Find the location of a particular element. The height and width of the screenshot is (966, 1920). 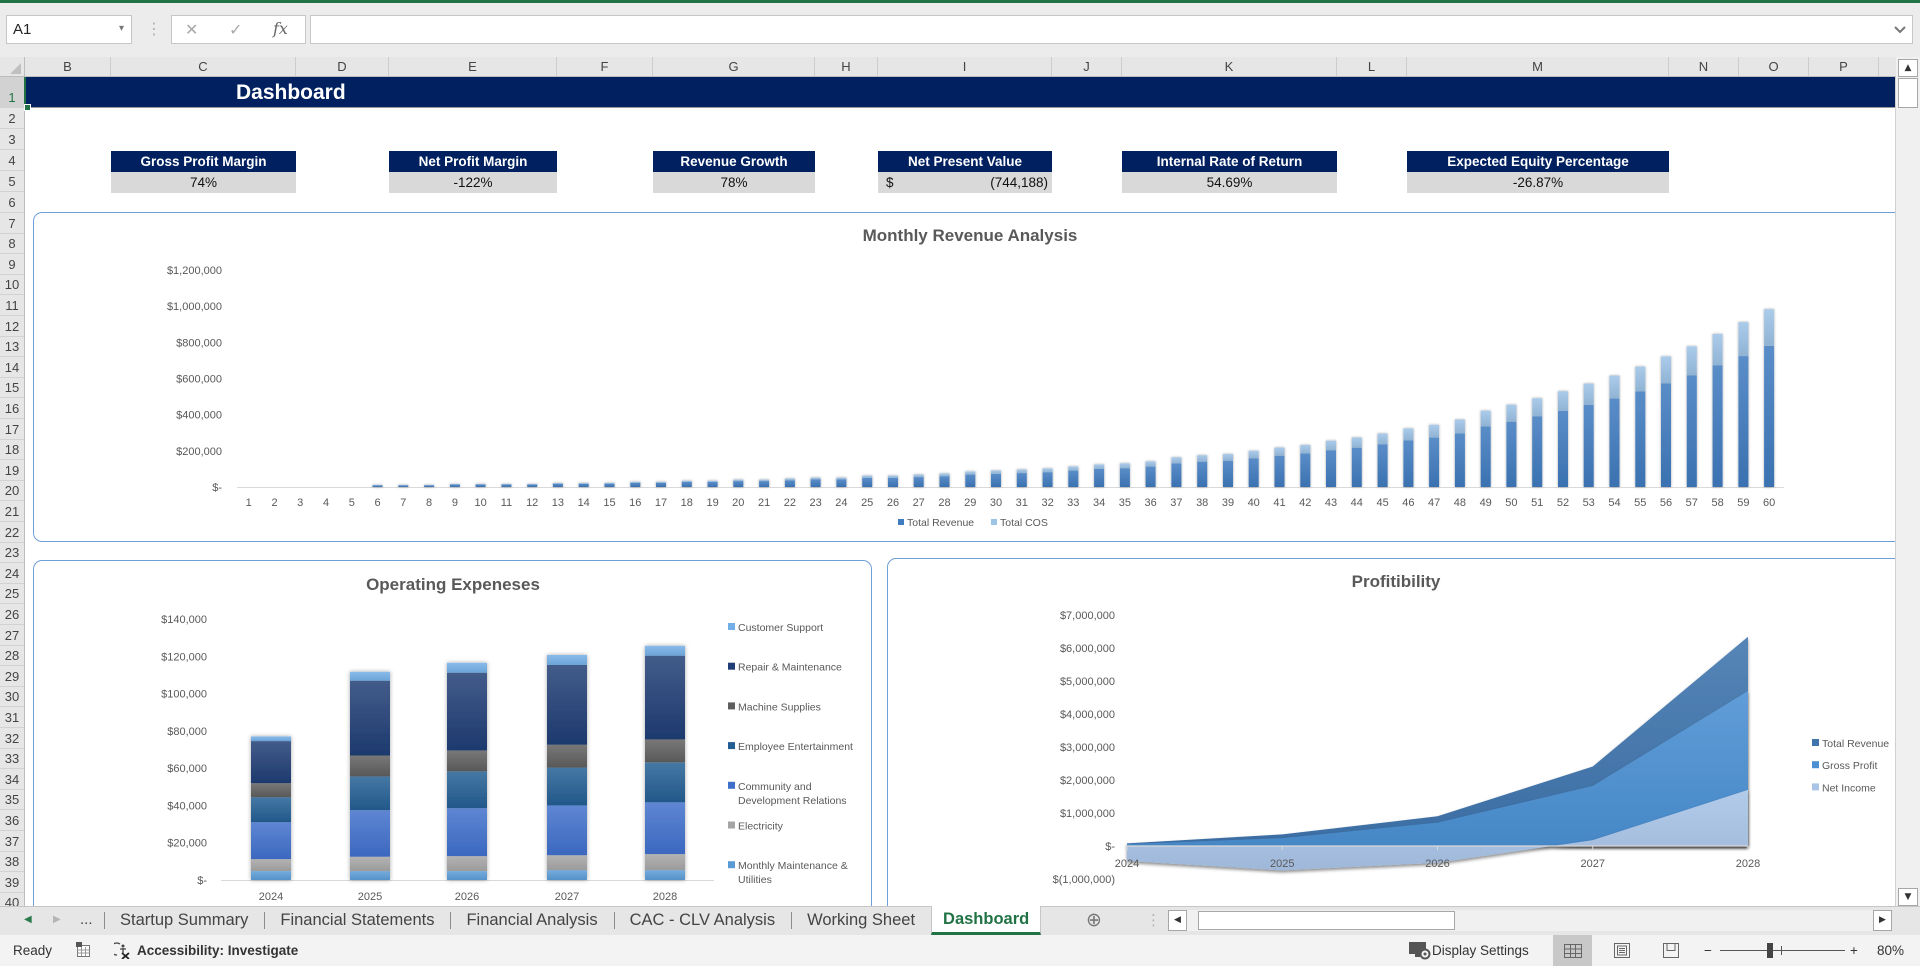

row-header-40: 40 is located at coordinates (12, 899).